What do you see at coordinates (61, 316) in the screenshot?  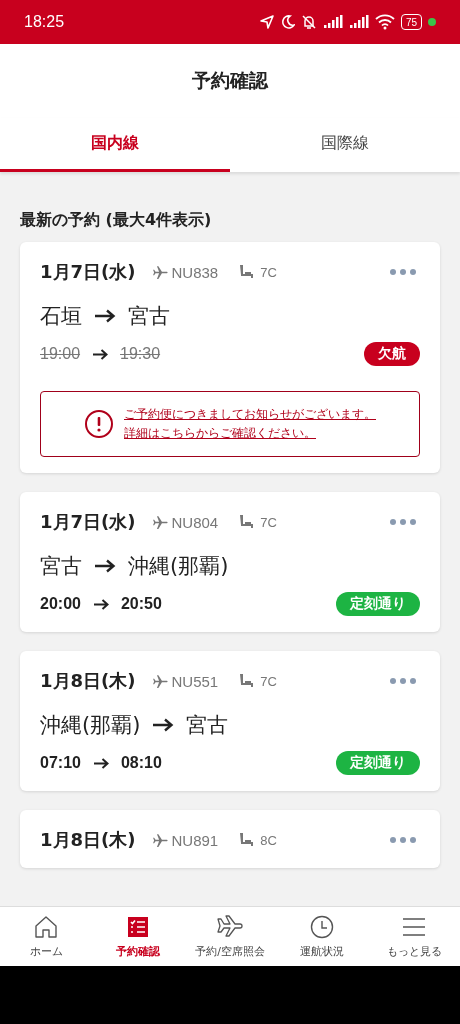 I see `origin-airport: 石垣` at bounding box center [61, 316].